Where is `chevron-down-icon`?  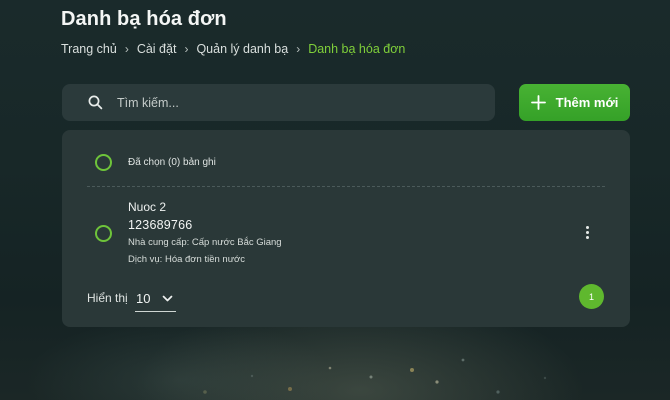 chevron-down-icon is located at coordinates (167, 298).